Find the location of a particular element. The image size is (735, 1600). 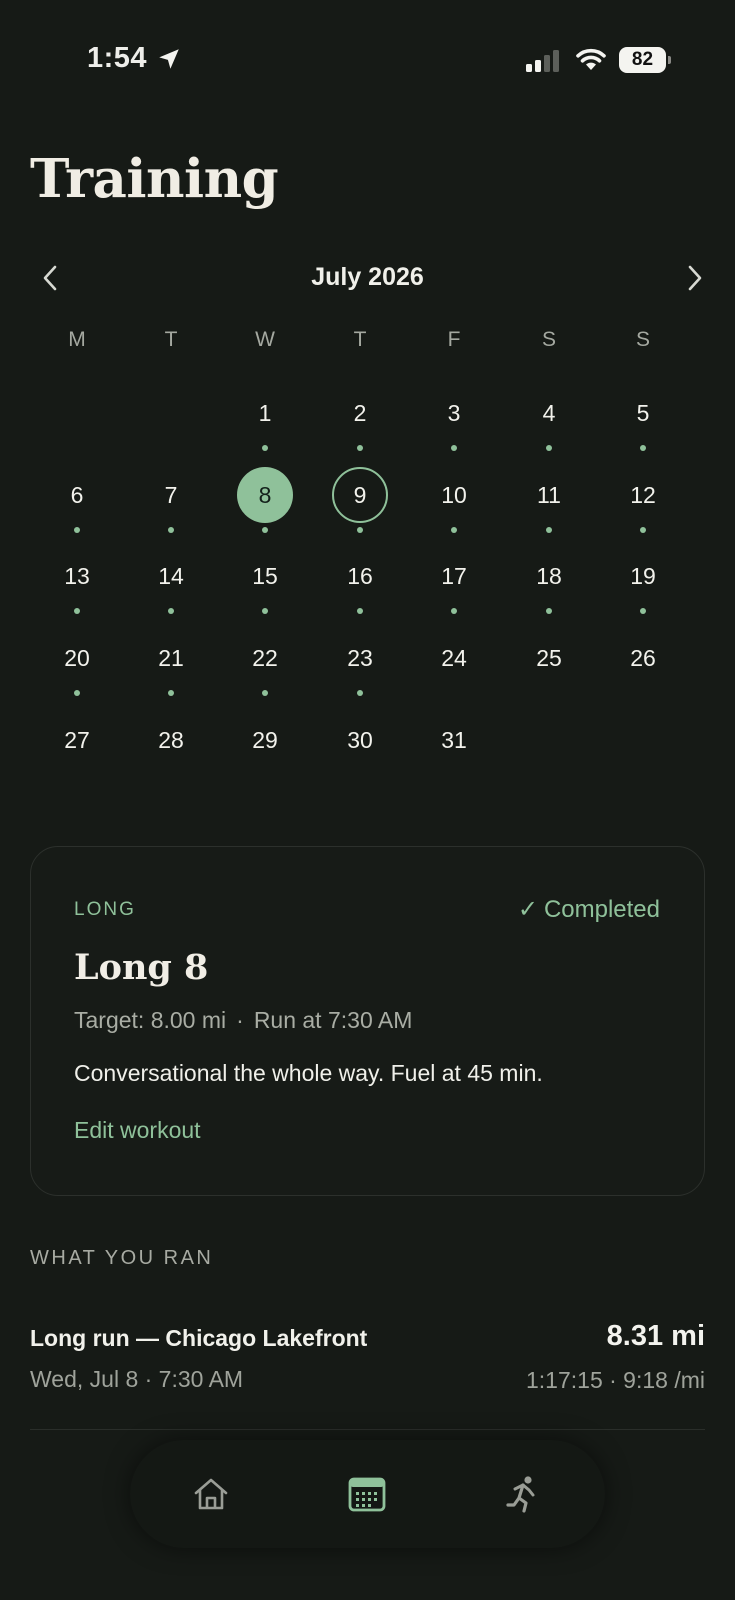

calendar-day-10: 10 is located at coordinates (454, 495).